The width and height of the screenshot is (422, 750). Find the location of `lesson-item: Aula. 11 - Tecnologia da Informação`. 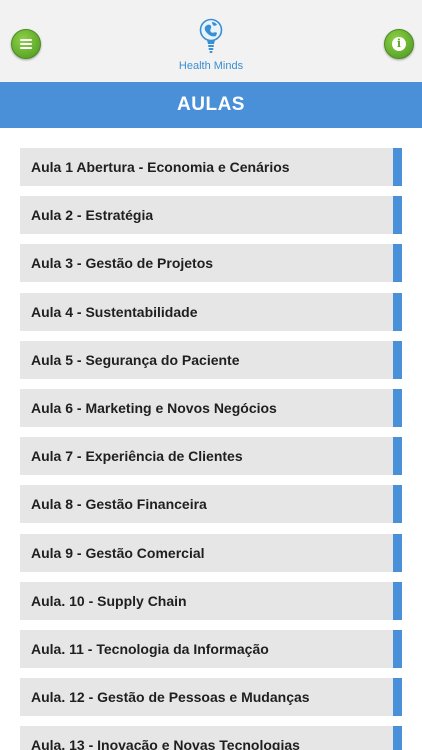

lesson-item: Aula. 11 - Tecnologia da Informação is located at coordinates (211, 648).